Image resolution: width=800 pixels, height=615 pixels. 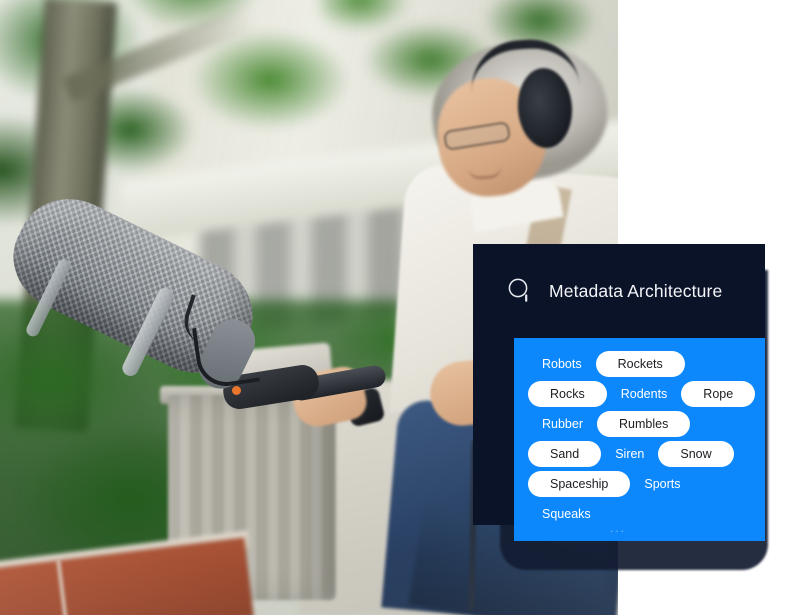 I want to click on tag-row: Rubber Rumbles, so click(x=639, y=424).